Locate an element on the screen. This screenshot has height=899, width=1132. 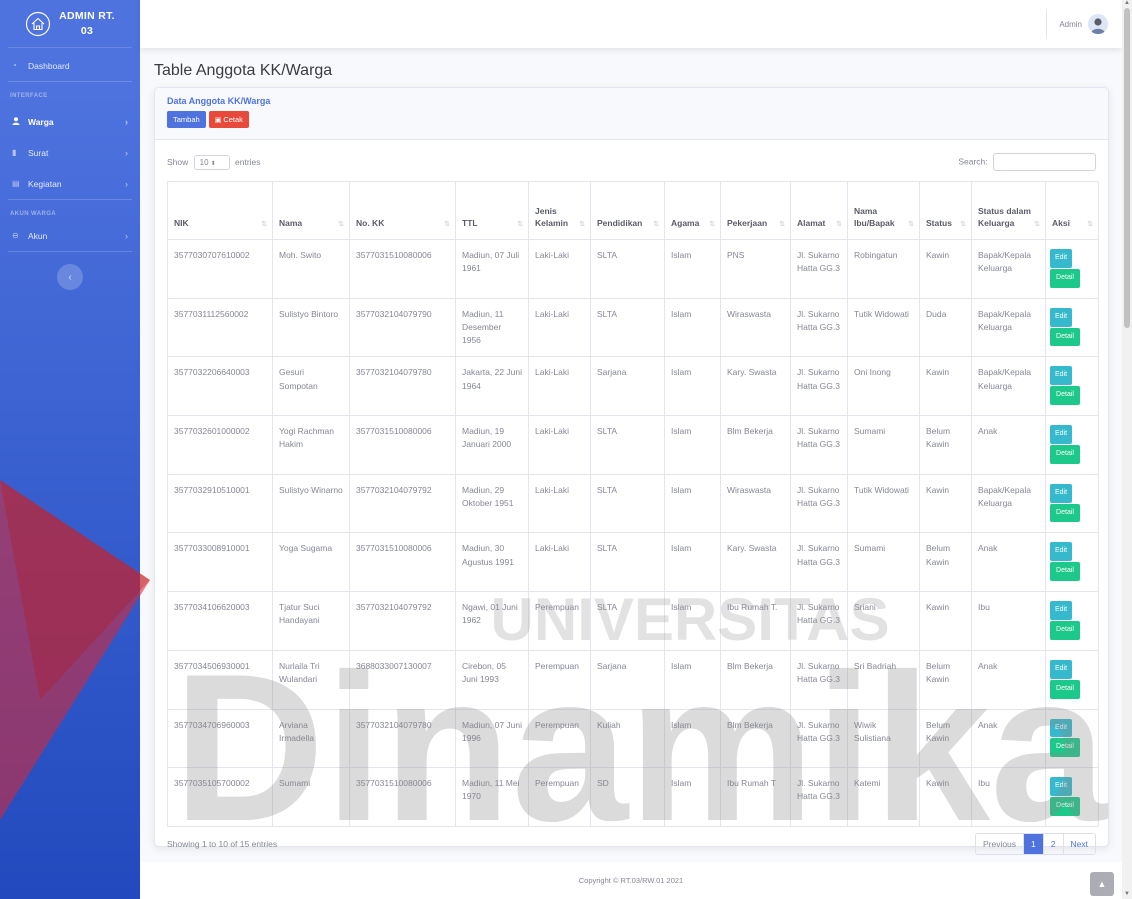
column-header: Nama ⇅ is located at coordinates (311, 210).